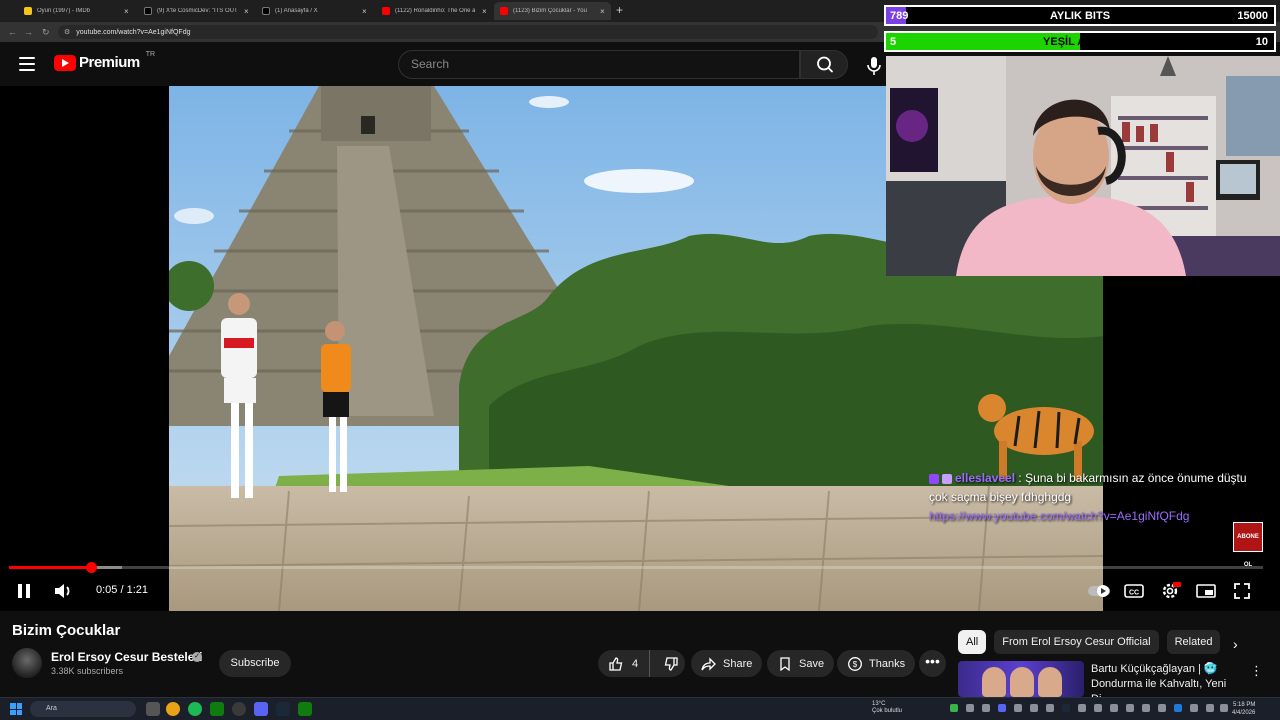  I want to click on xbox-app-icon, so click(305, 709).